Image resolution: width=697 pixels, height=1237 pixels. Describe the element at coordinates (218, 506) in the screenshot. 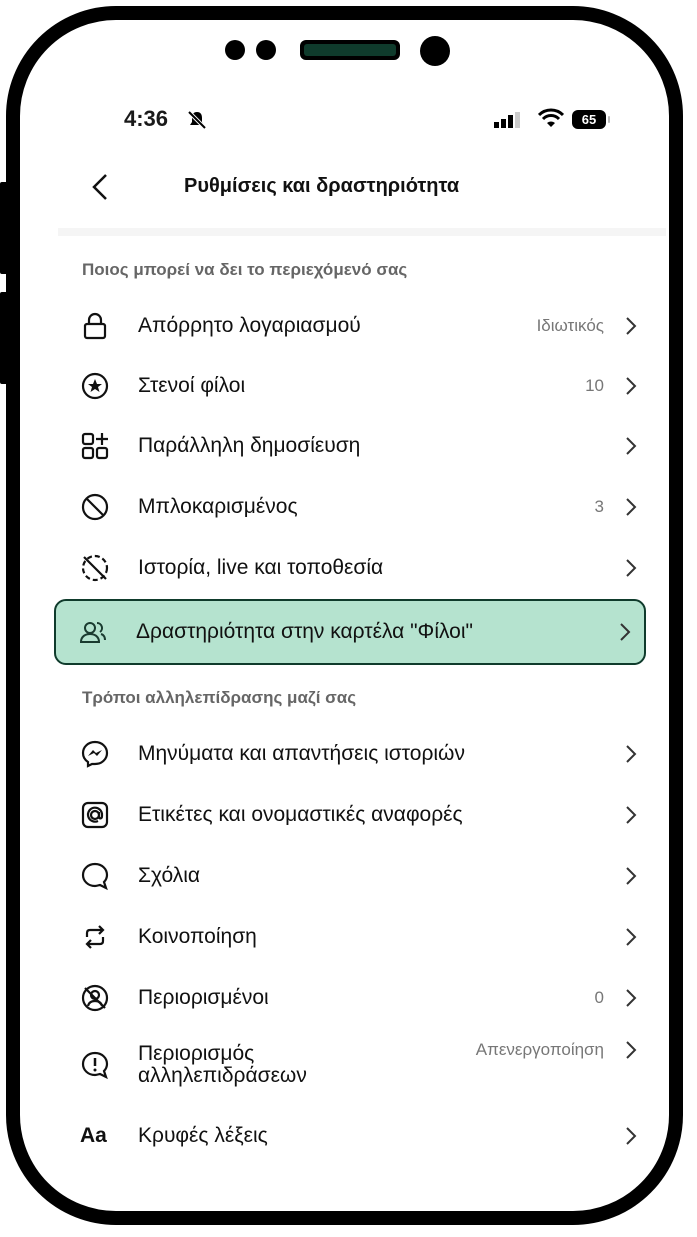

I see `row-label: Μπλοκαρισμένος` at that location.